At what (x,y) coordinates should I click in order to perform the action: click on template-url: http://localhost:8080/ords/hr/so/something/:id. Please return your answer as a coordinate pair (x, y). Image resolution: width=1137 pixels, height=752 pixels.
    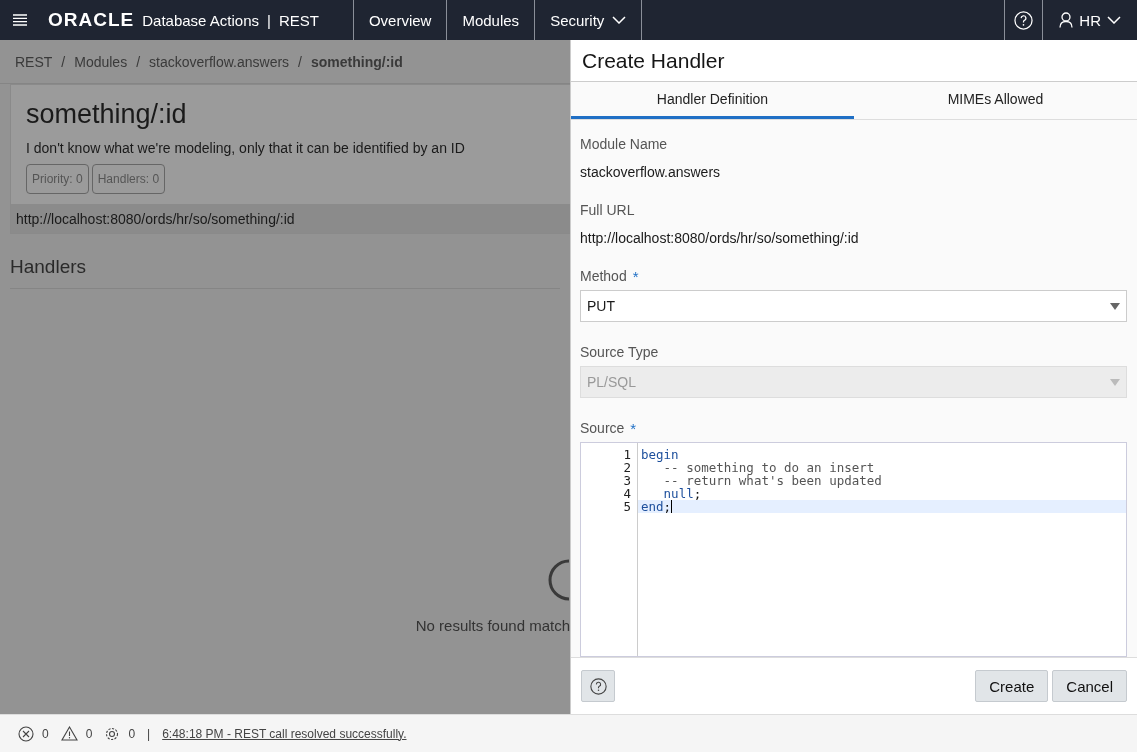
    Looking at the image, I should click on (290, 218).